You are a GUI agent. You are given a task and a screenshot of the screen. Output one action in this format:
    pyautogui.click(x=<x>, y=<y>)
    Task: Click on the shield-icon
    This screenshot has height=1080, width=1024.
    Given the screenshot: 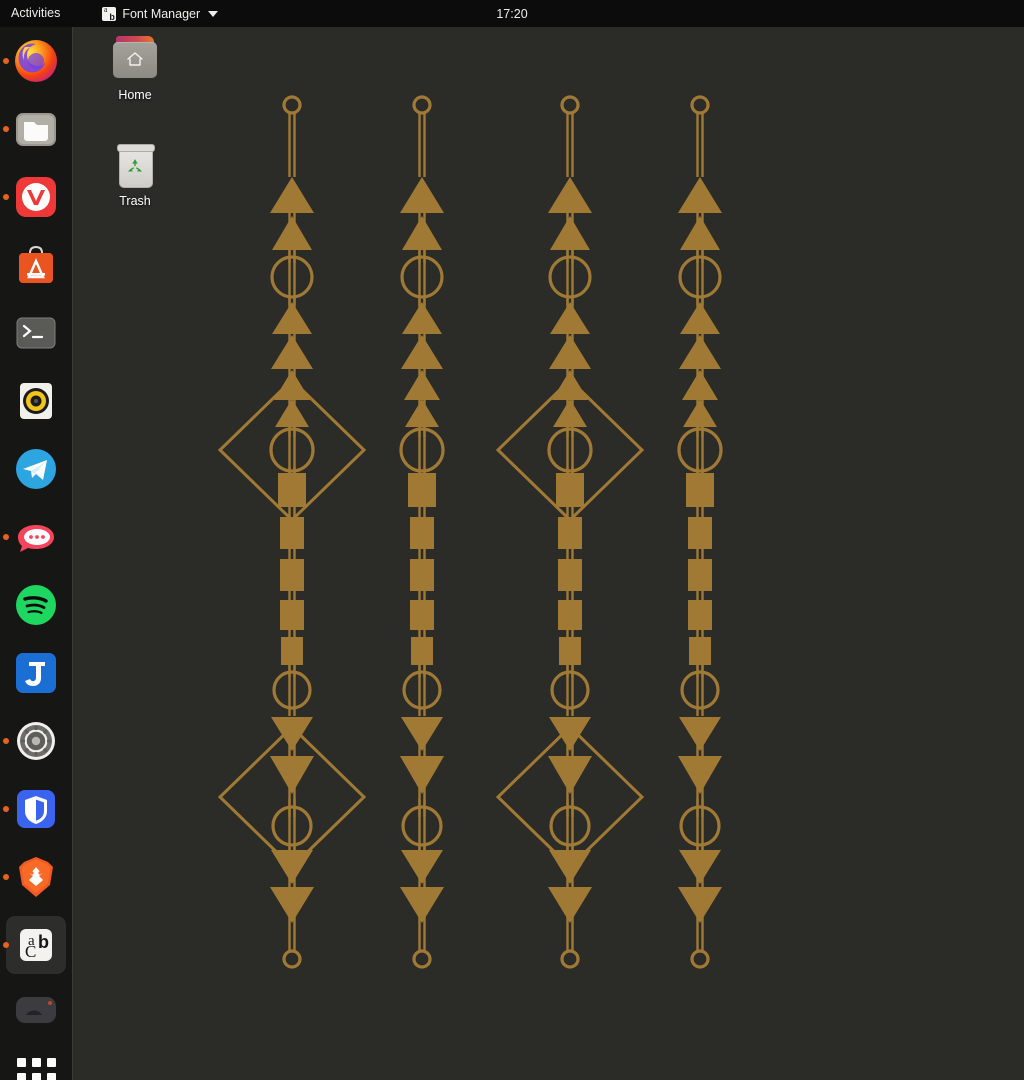 What is the action you would take?
    pyautogui.click(x=36, y=809)
    